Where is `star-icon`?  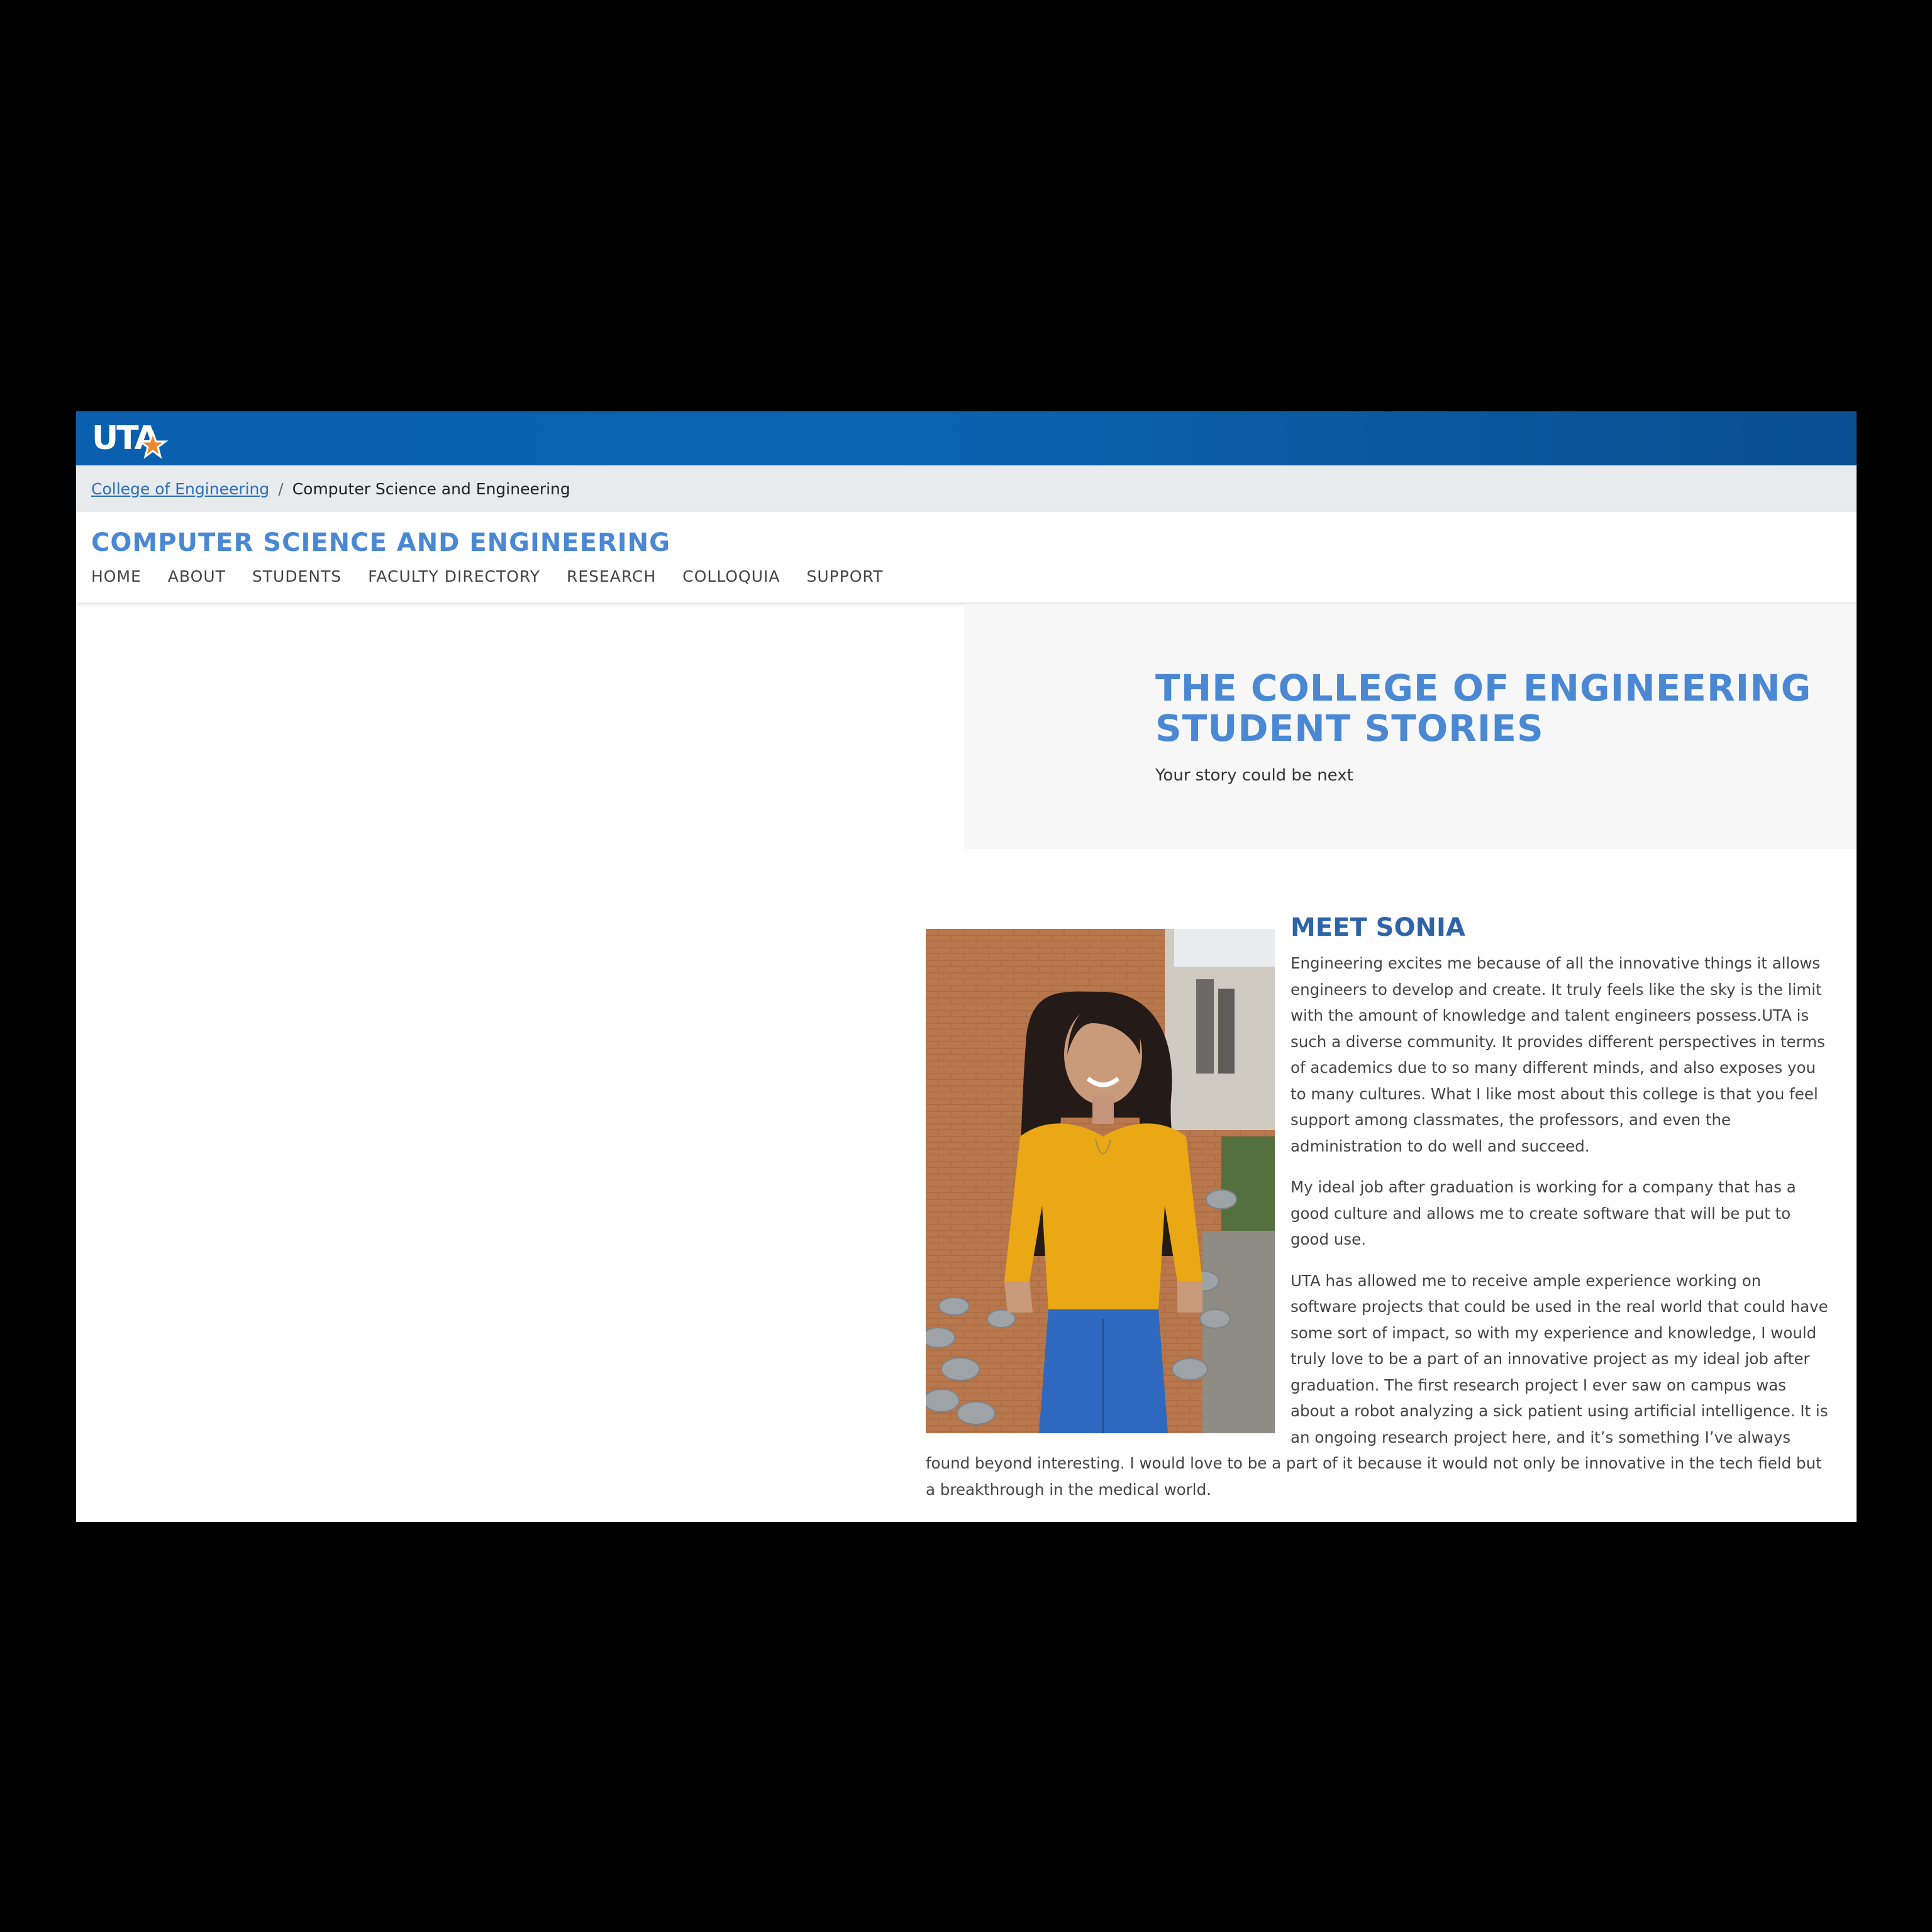
star-icon is located at coordinates (153, 444).